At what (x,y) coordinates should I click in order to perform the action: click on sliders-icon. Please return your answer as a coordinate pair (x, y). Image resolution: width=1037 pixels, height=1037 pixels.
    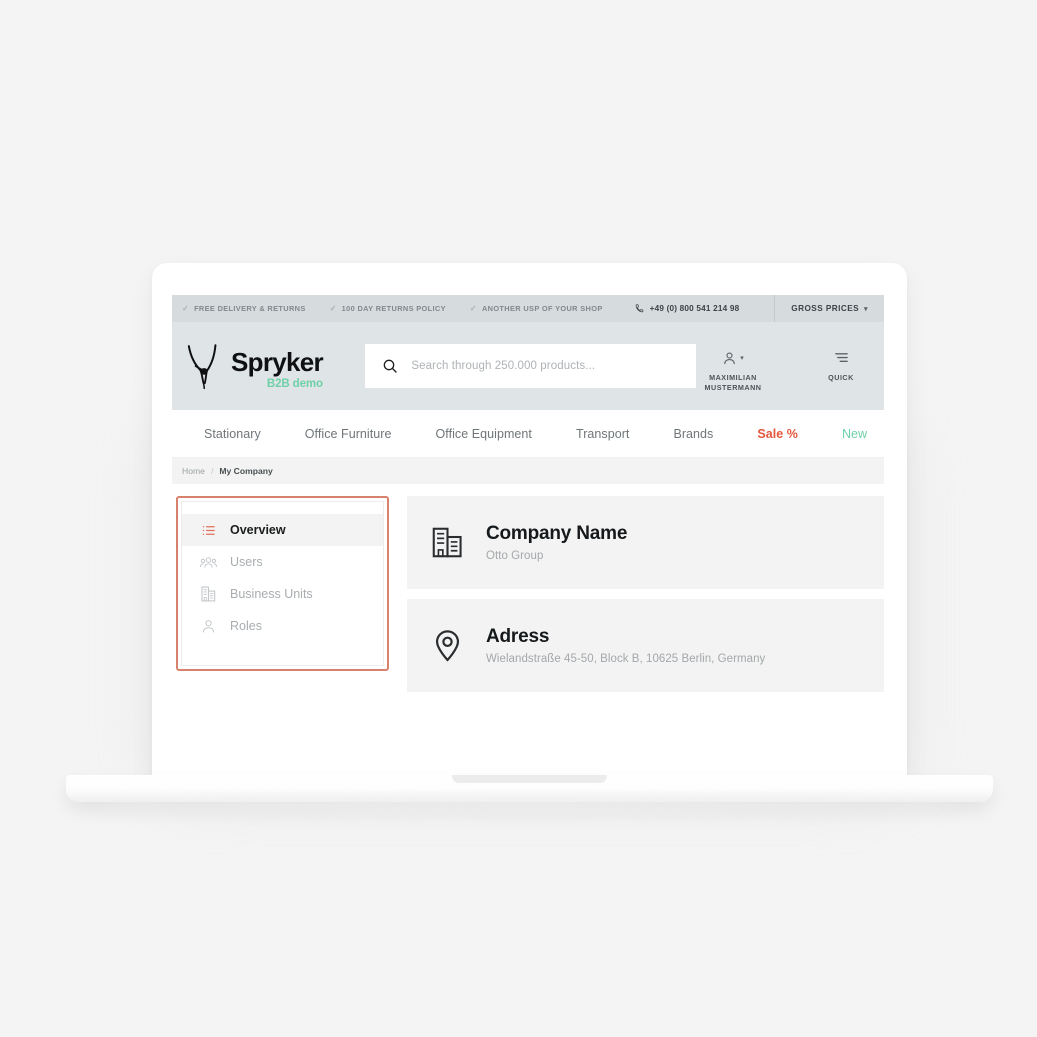
    Looking at the image, I should click on (841, 357).